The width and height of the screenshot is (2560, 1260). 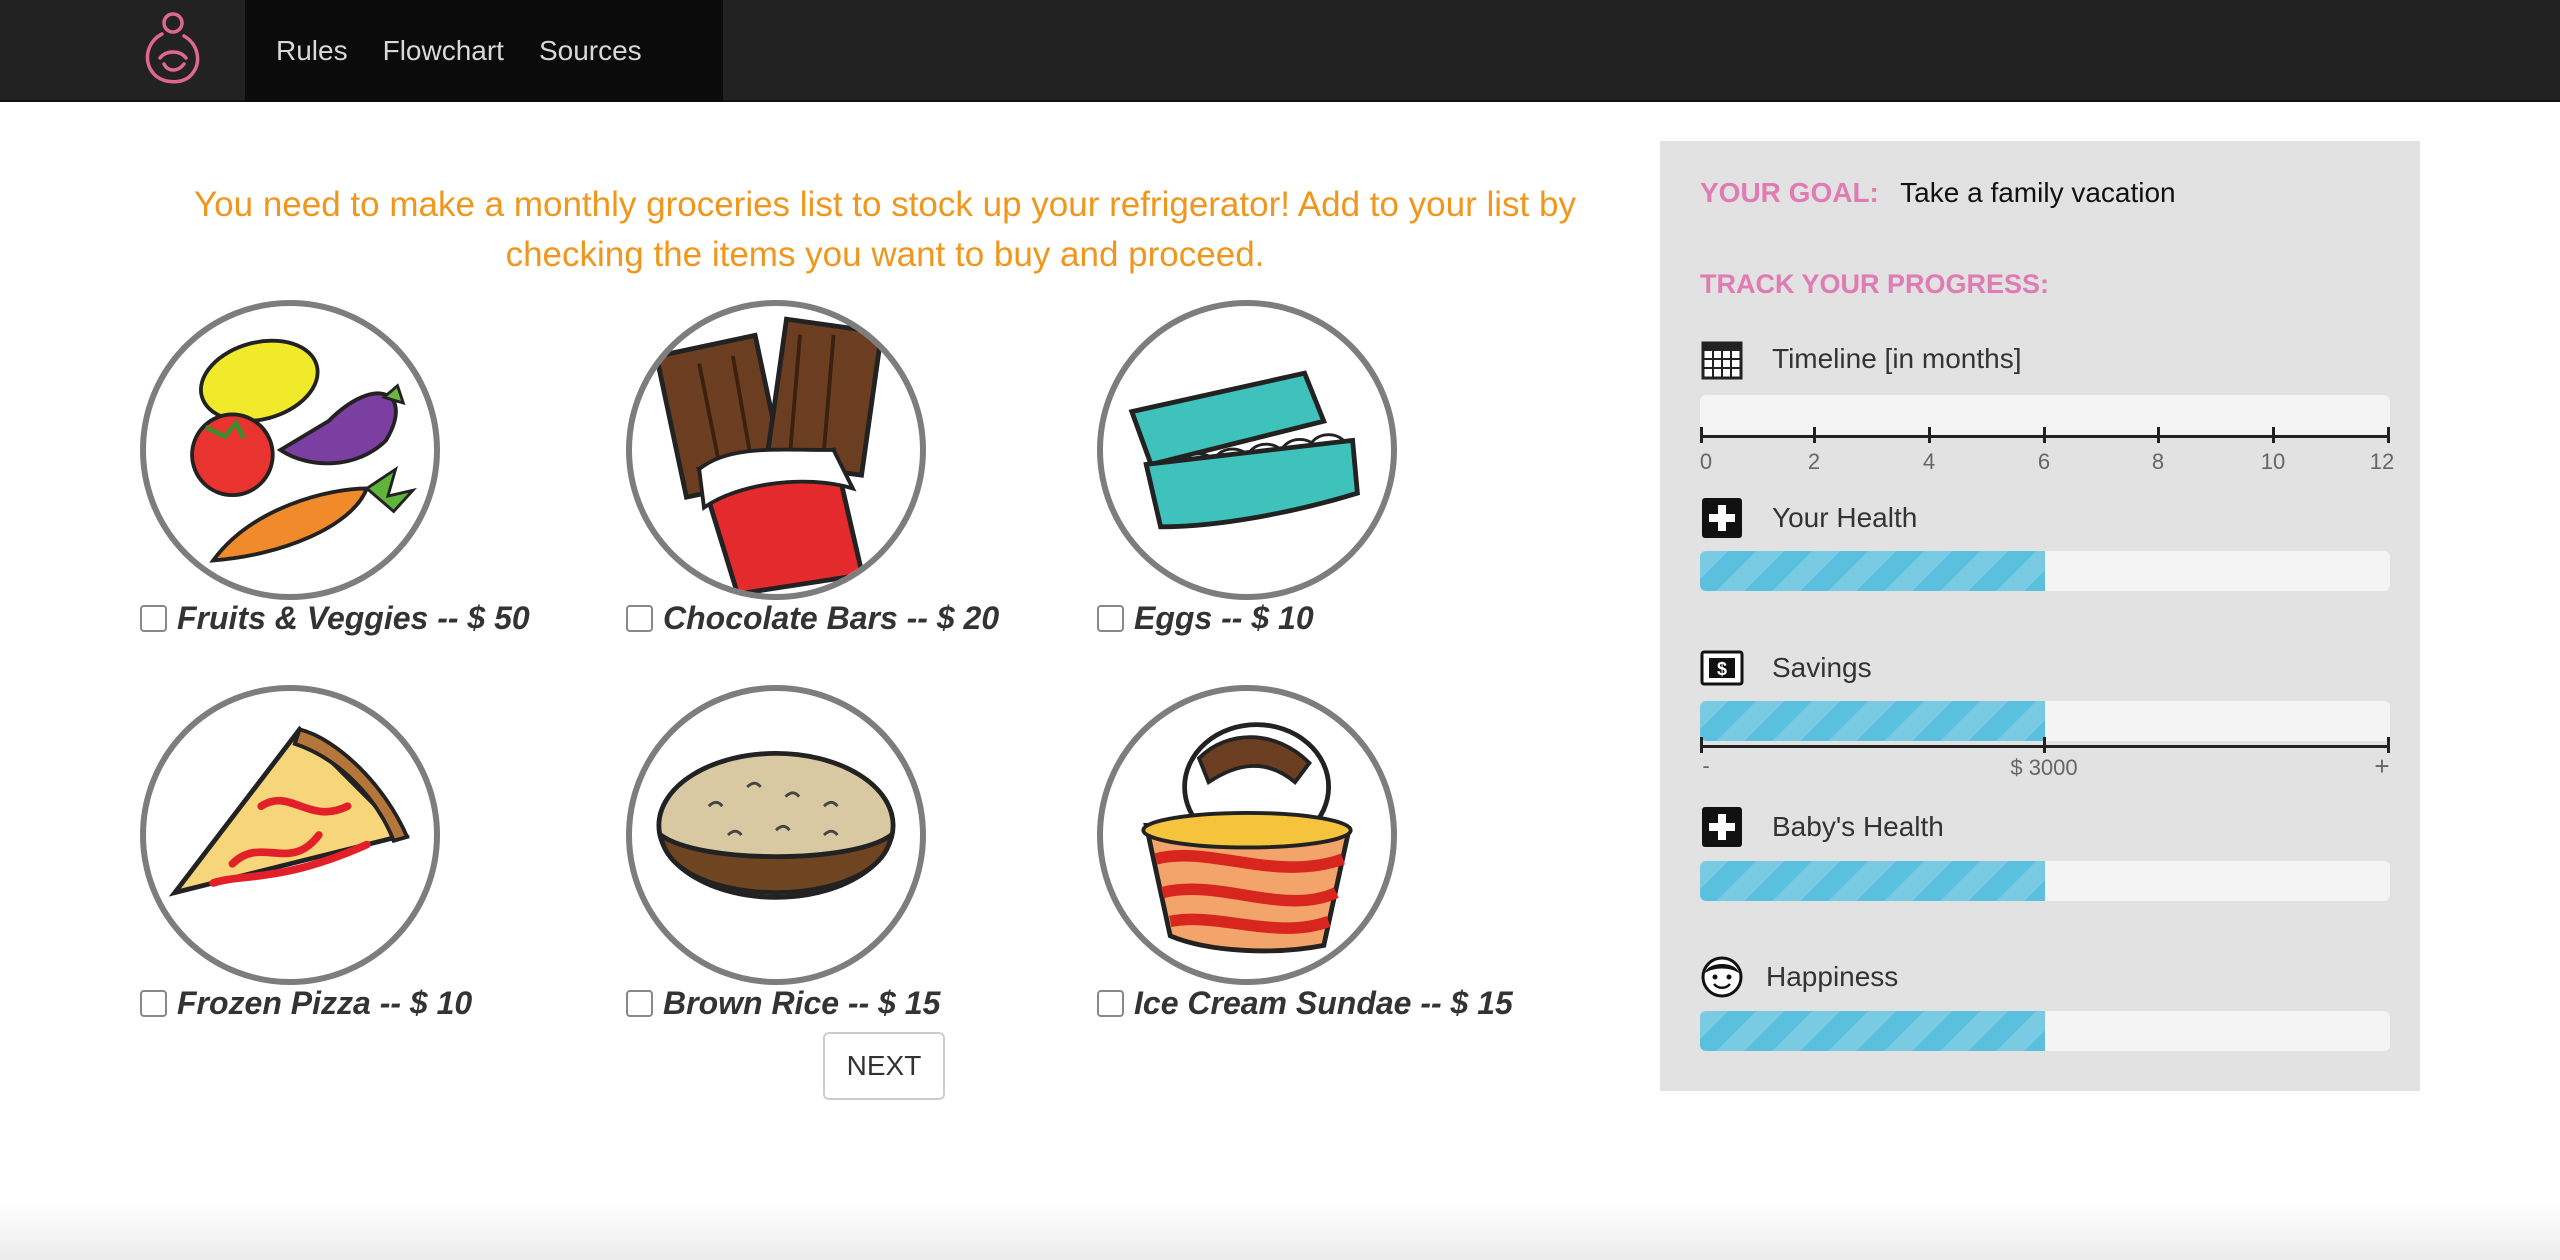 What do you see at coordinates (1110, 1003) in the screenshot?
I see `ice-cream-sundae-checkbox` at bounding box center [1110, 1003].